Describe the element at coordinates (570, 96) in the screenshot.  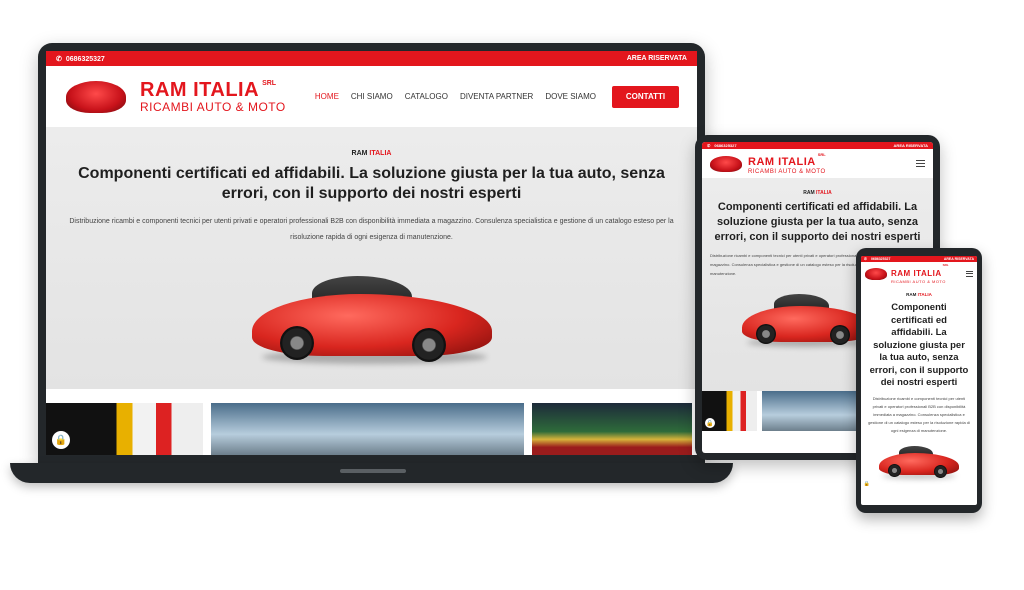
I see `nav-dove-siamo: DOVE SIAMO` at that location.